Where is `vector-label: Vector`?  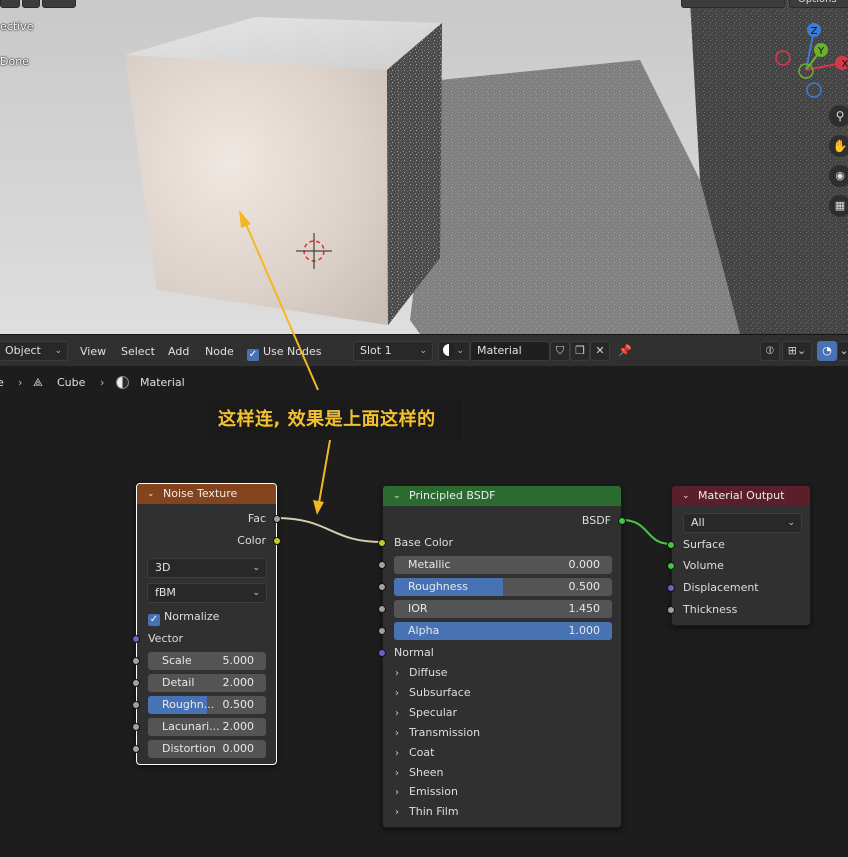 vector-label: Vector is located at coordinates (166, 638).